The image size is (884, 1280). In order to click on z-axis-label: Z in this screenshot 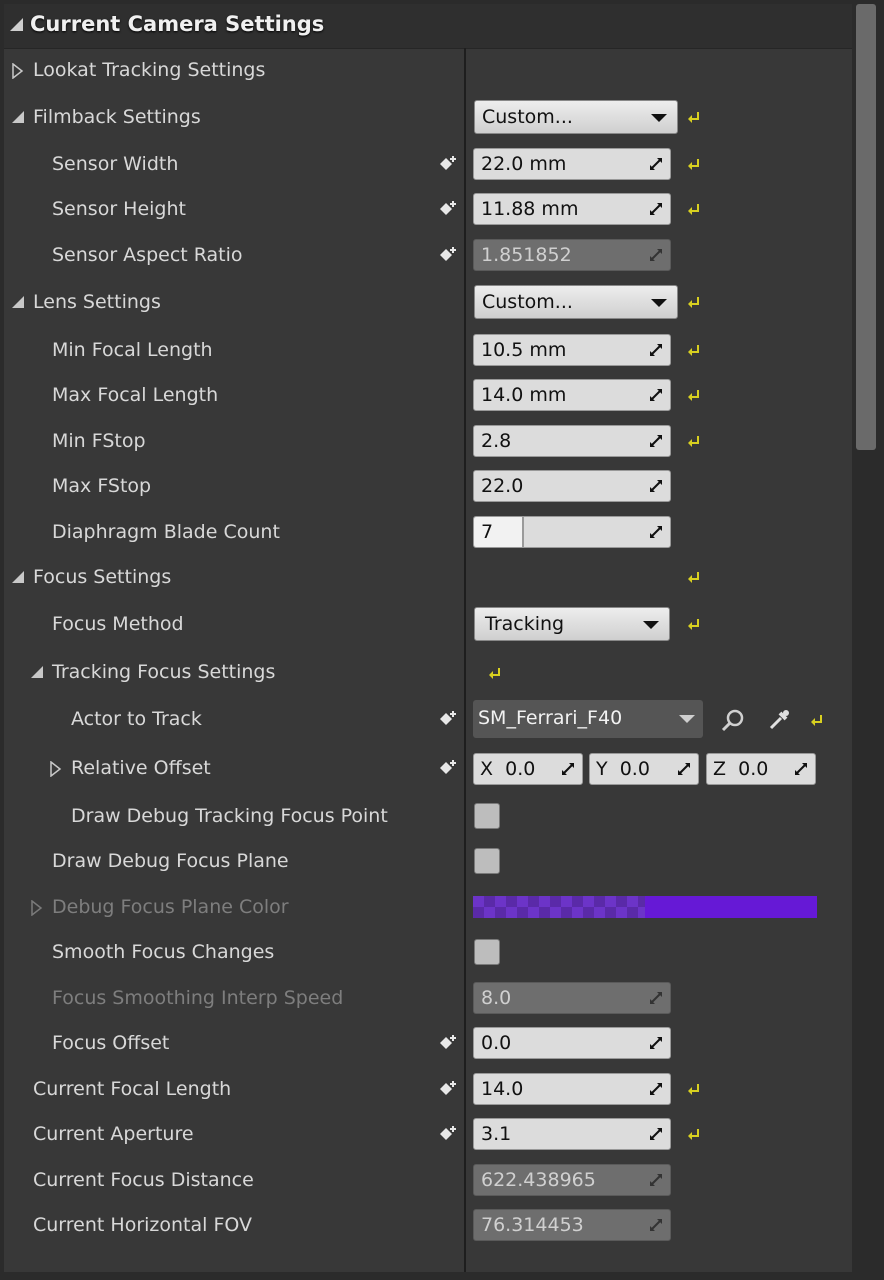, I will do `click(720, 769)`.